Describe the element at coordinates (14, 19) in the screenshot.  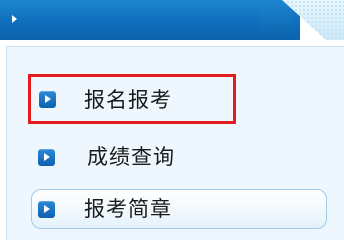
I see `arrow-right-icon` at that location.